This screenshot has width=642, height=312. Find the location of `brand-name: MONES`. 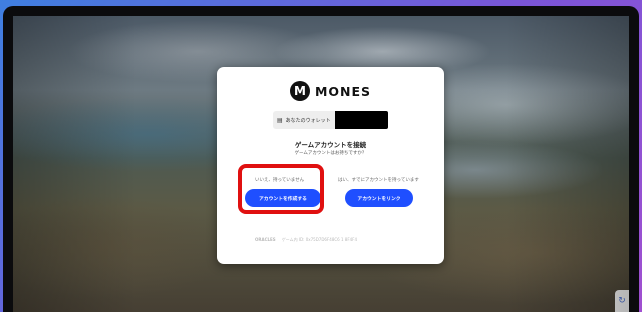

brand-name: MONES is located at coordinates (343, 91).